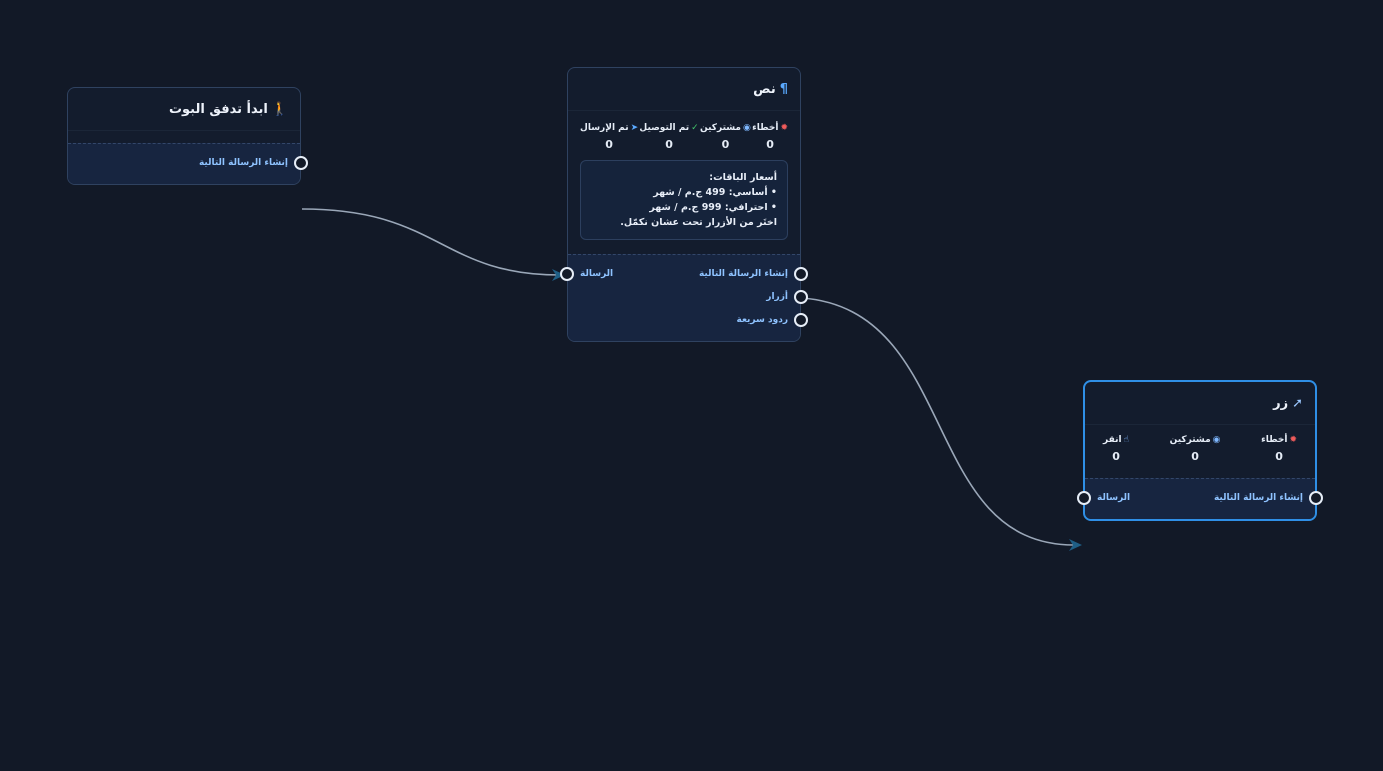  I want to click on buttons-out-handle, so click(801, 297).